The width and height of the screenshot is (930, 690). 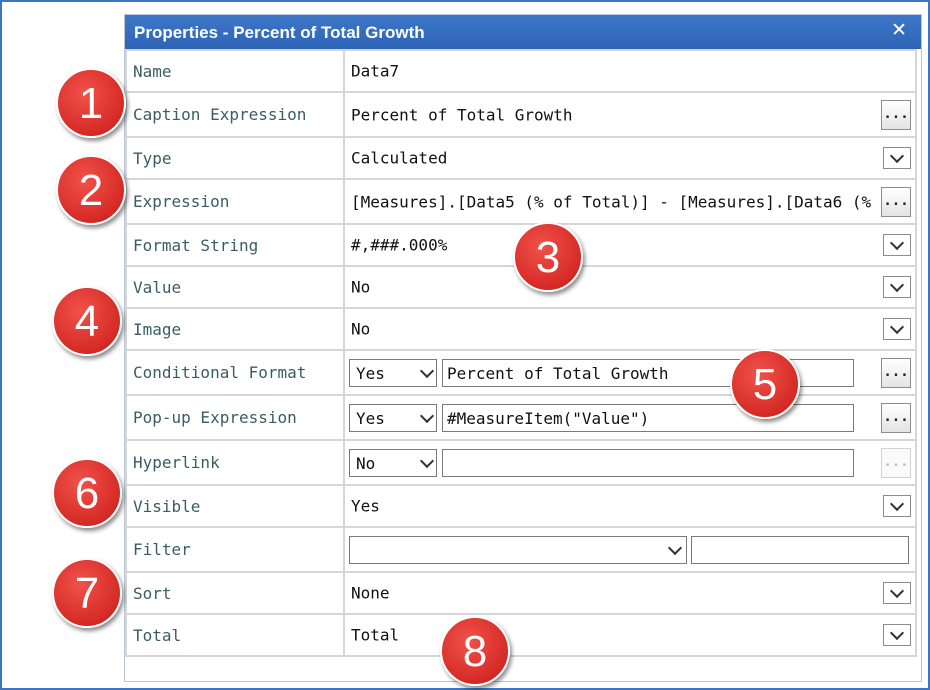 I want to click on sort-value: None, so click(x=370, y=593).